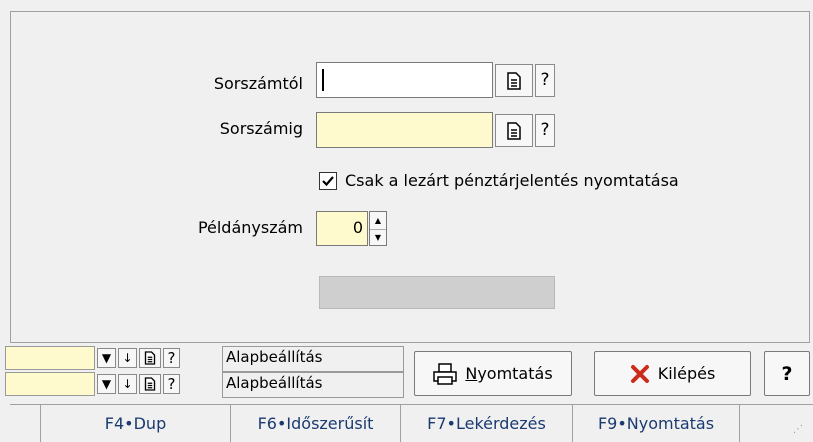 The image size is (813, 442). Describe the element at coordinates (404, 130) in the screenshot. I see `to-input` at that location.